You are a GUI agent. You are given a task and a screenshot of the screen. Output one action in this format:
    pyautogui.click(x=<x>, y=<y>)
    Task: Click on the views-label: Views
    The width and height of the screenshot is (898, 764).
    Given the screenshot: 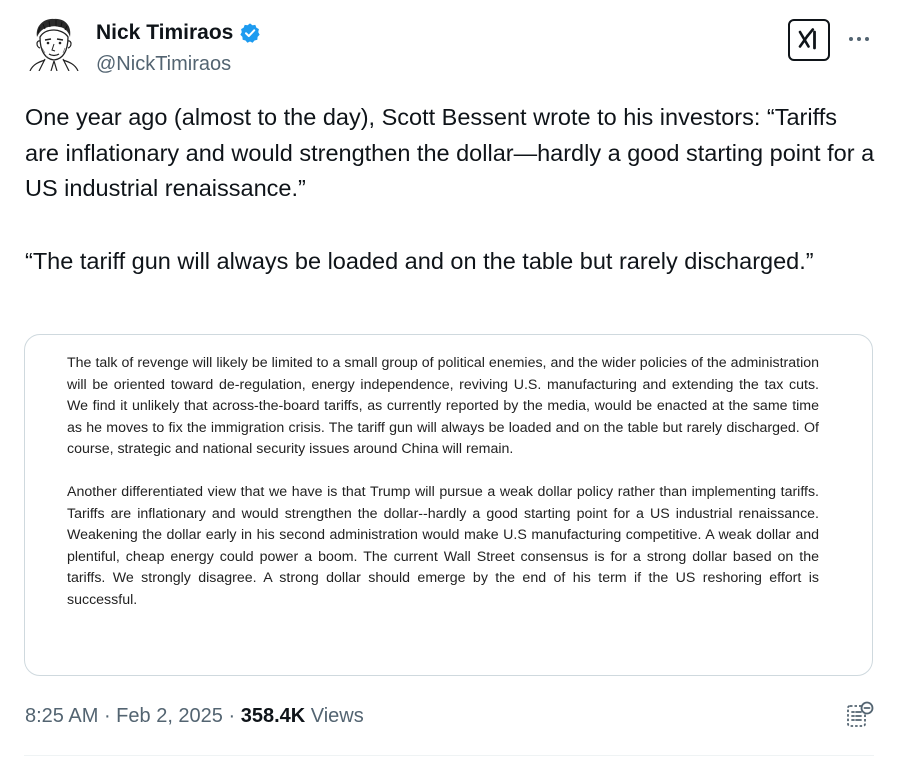 What is the action you would take?
    pyautogui.click(x=334, y=716)
    